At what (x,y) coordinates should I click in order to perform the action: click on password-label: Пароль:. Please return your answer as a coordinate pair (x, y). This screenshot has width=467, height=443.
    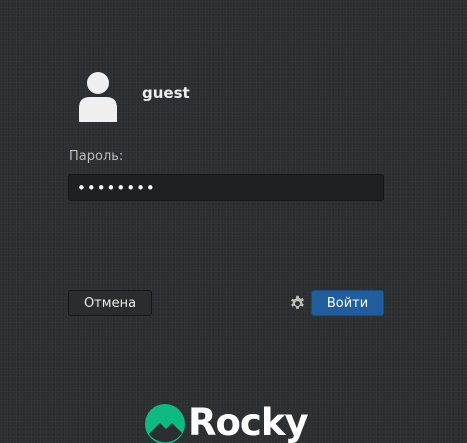
    Looking at the image, I should click on (96, 156).